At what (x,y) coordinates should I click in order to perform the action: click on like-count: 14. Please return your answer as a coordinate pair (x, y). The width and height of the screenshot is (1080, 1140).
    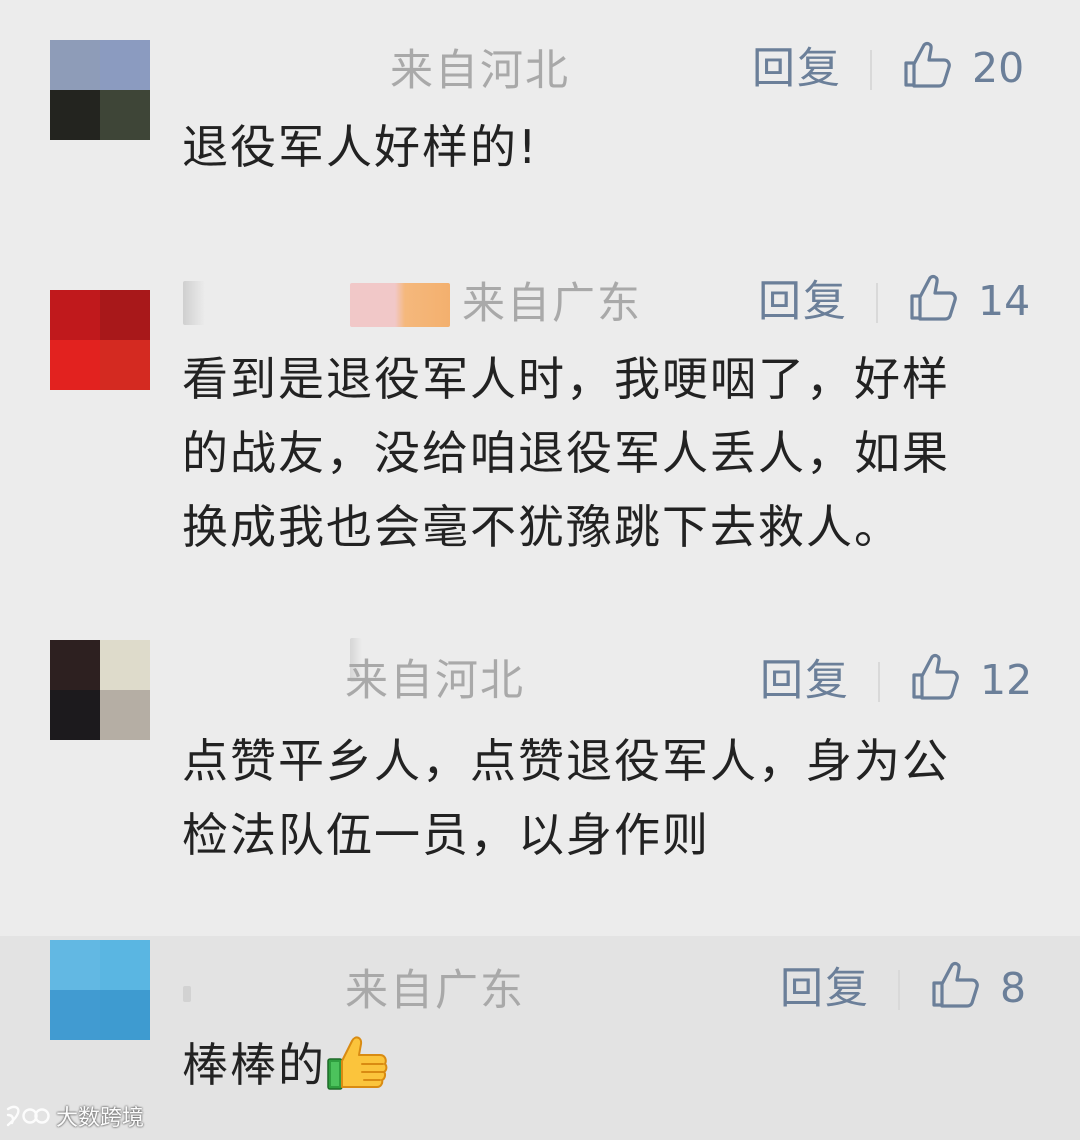
    Looking at the image, I should click on (1004, 301).